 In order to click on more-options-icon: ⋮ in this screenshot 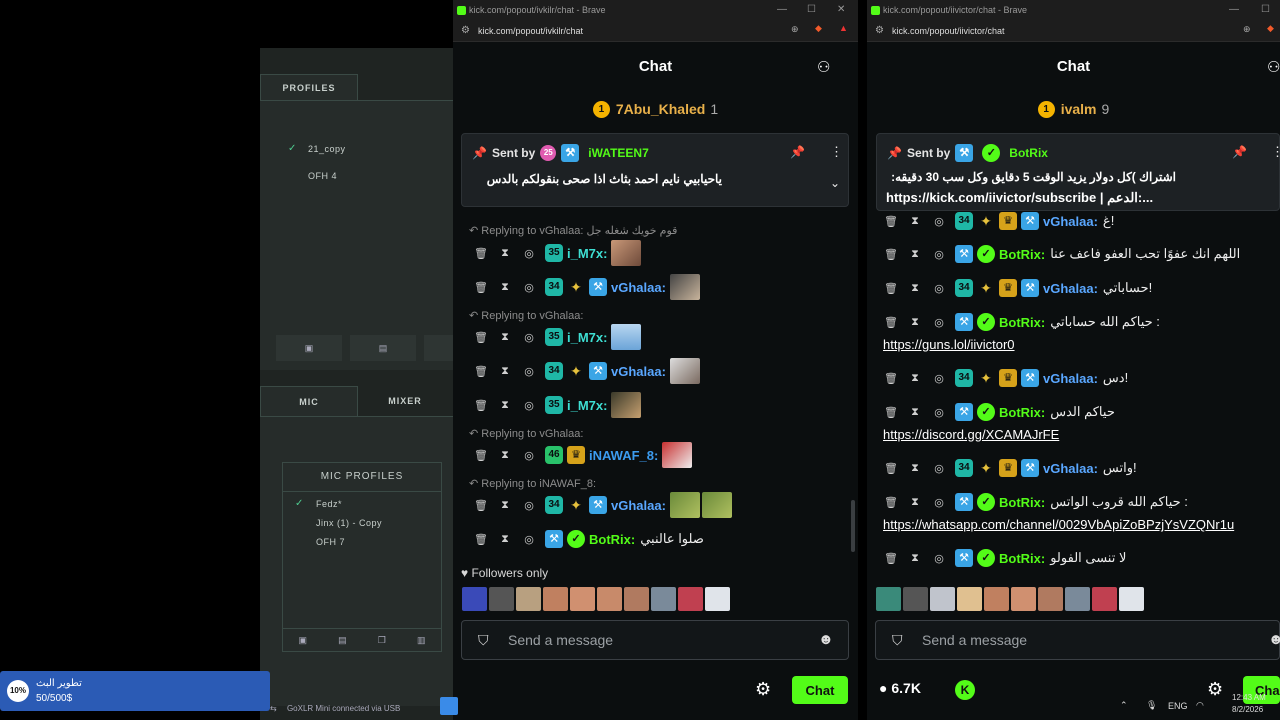, I will do `click(1275, 152)`.